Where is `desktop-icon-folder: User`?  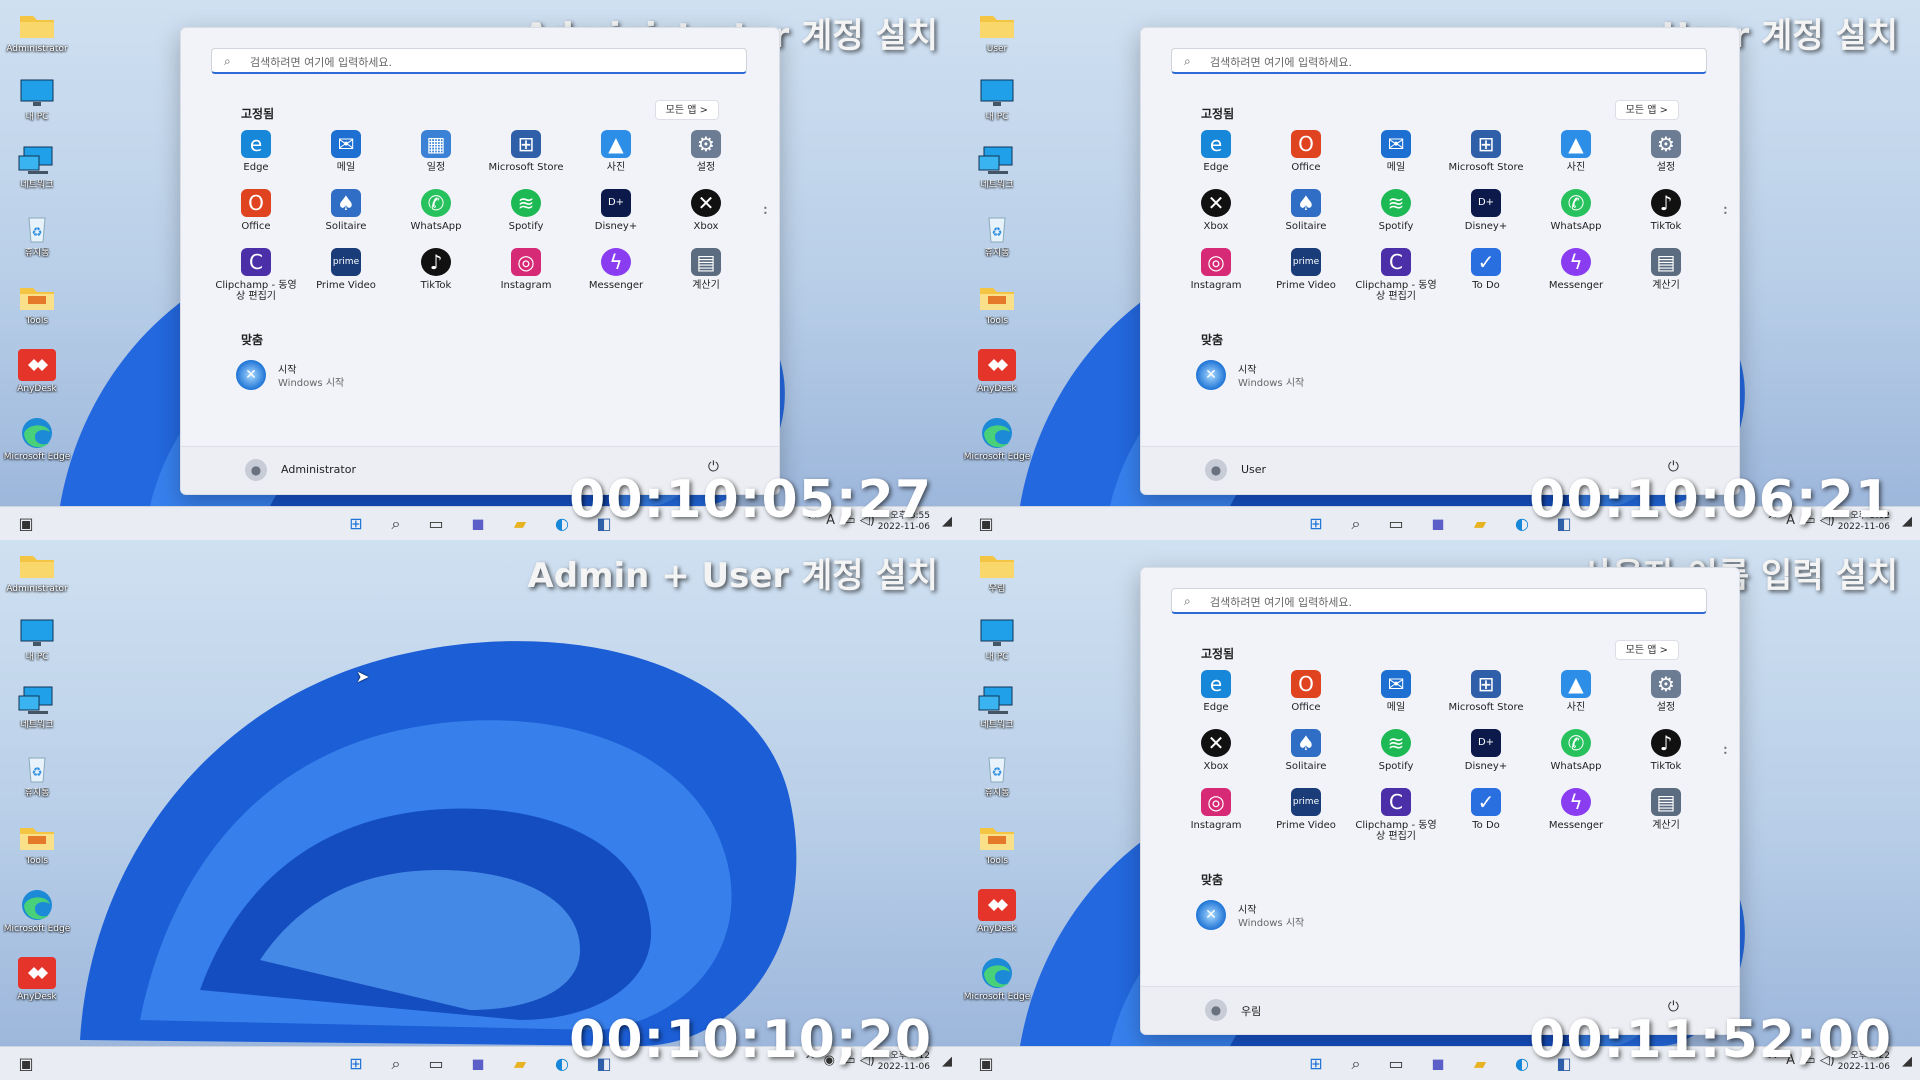
desktop-icon-folder: User is located at coordinates (997, 35).